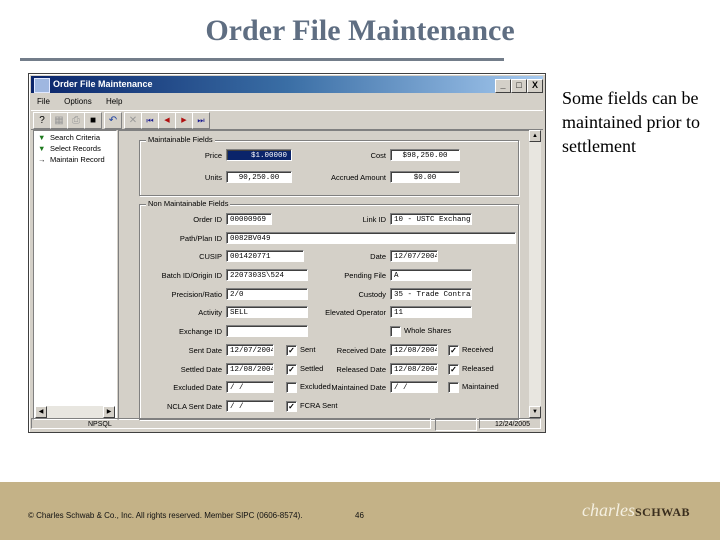  I want to click on title-rule, so click(262, 59).